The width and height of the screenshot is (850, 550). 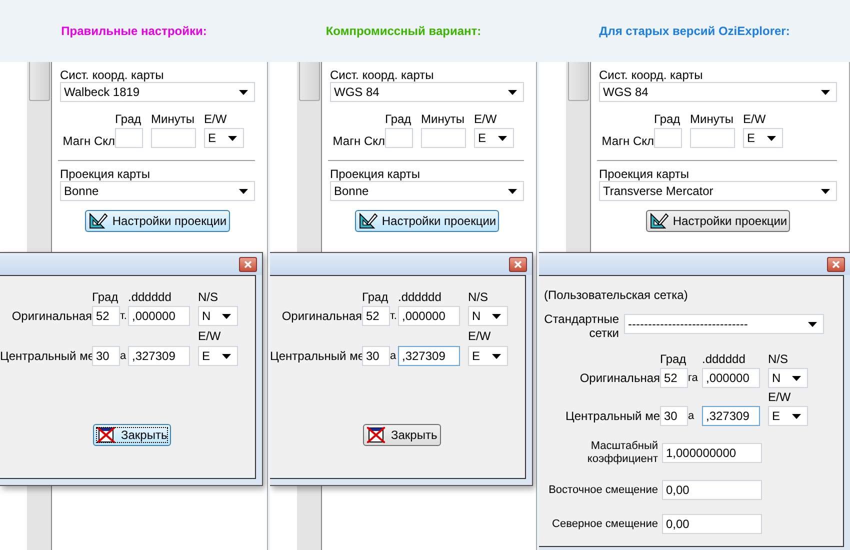 What do you see at coordinates (581, 326) in the screenshot?
I see `field-label: Стандартные сетки` at bounding box center [581, 326].